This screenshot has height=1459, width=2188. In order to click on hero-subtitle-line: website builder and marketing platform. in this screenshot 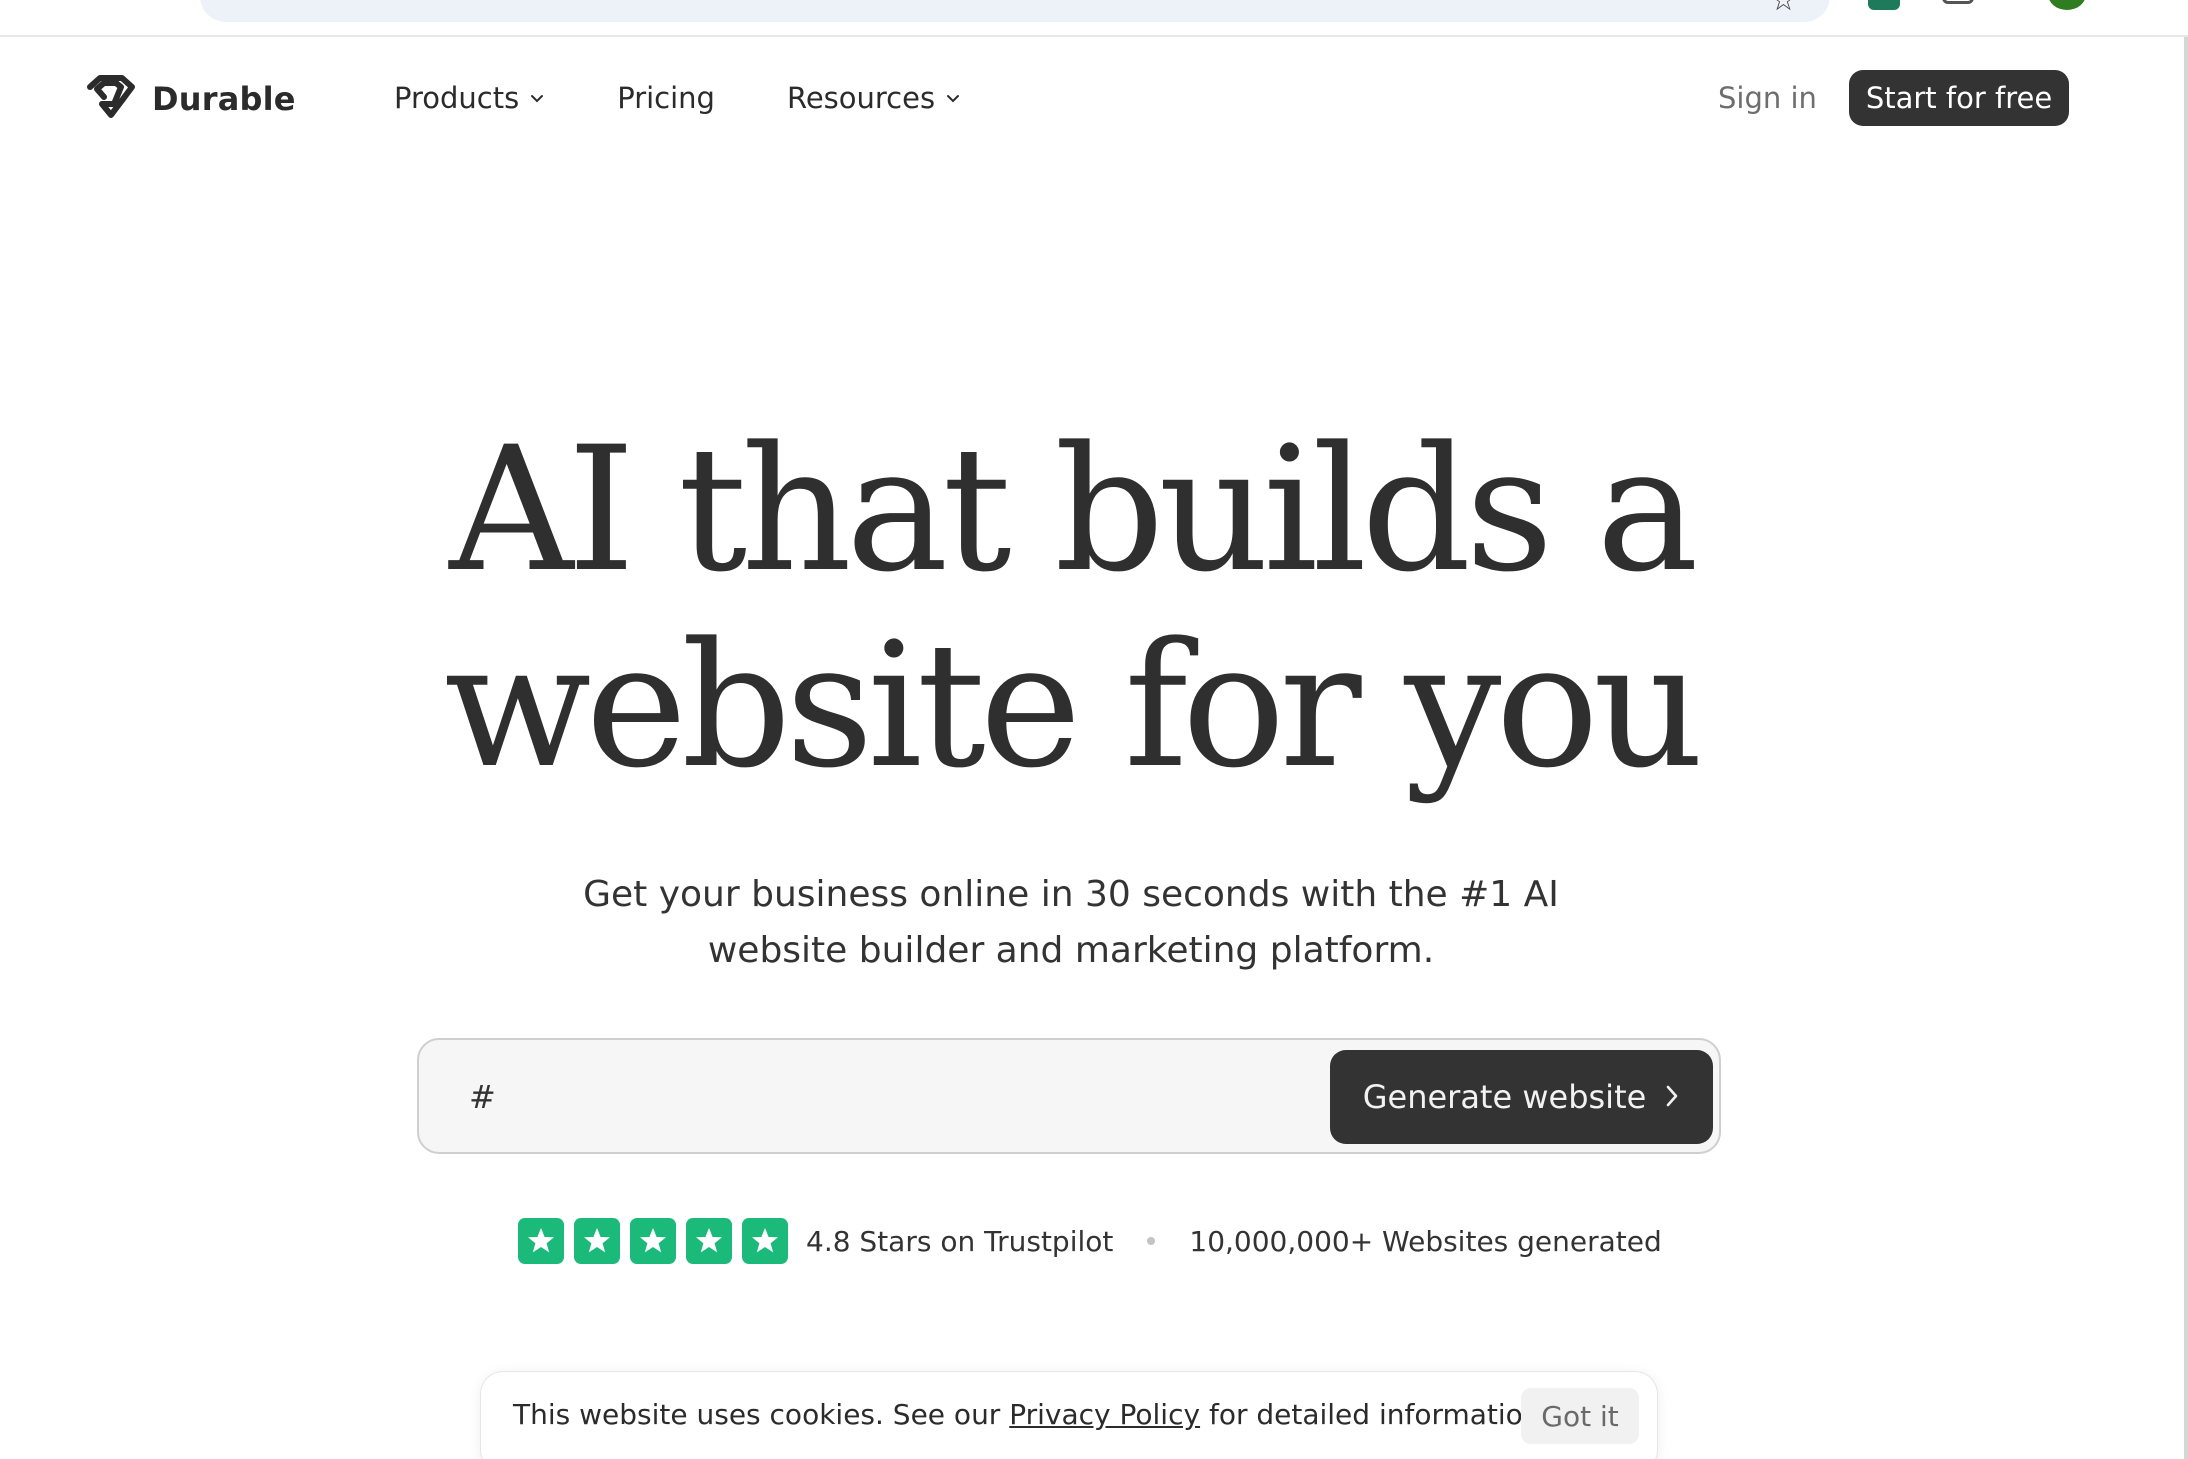, I will do `click(1071, 950)`.